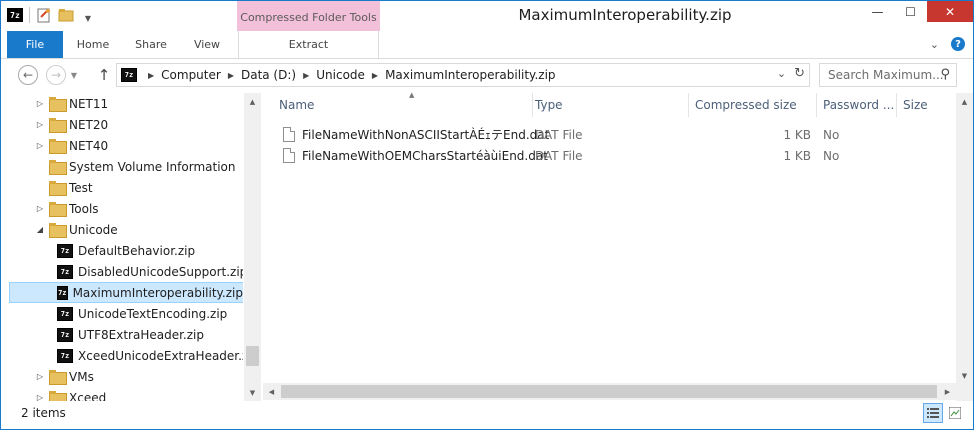  Describe the element at coordinates (958, 44) in the screenshot. I see `help-icon: ?` at that location.